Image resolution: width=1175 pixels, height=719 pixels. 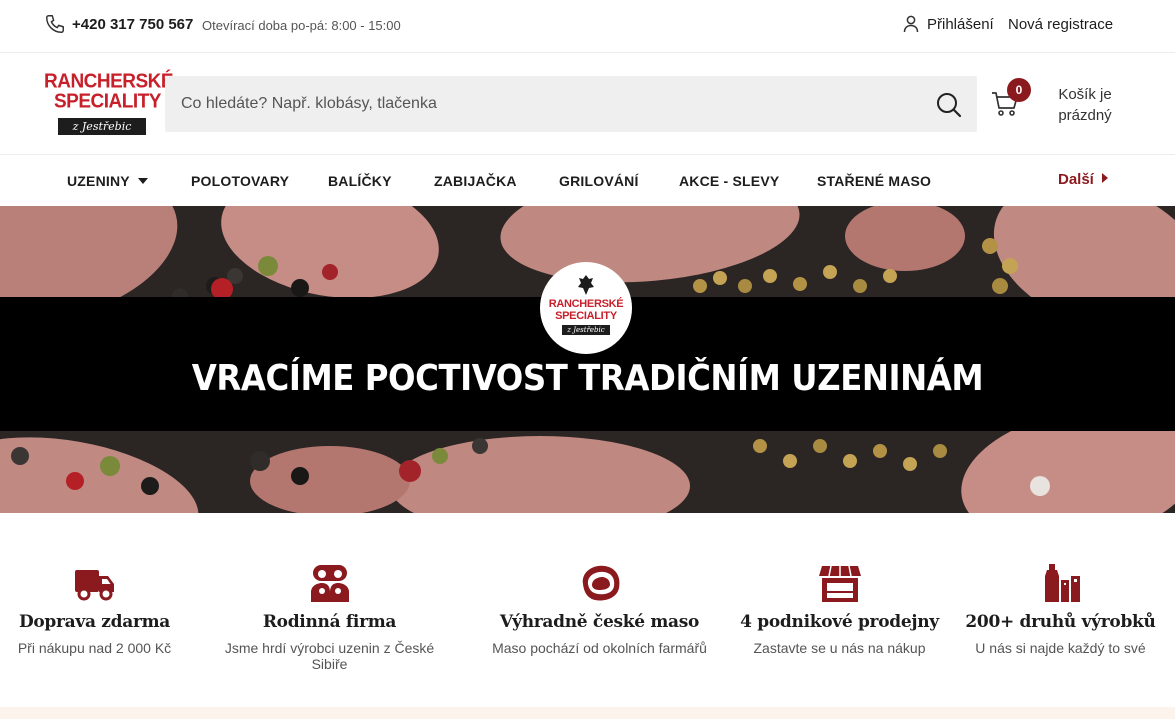 I want to click on logo: RANCHERSKÉ SPECIALITY z Jestřebic, so click(x=109, y=104).